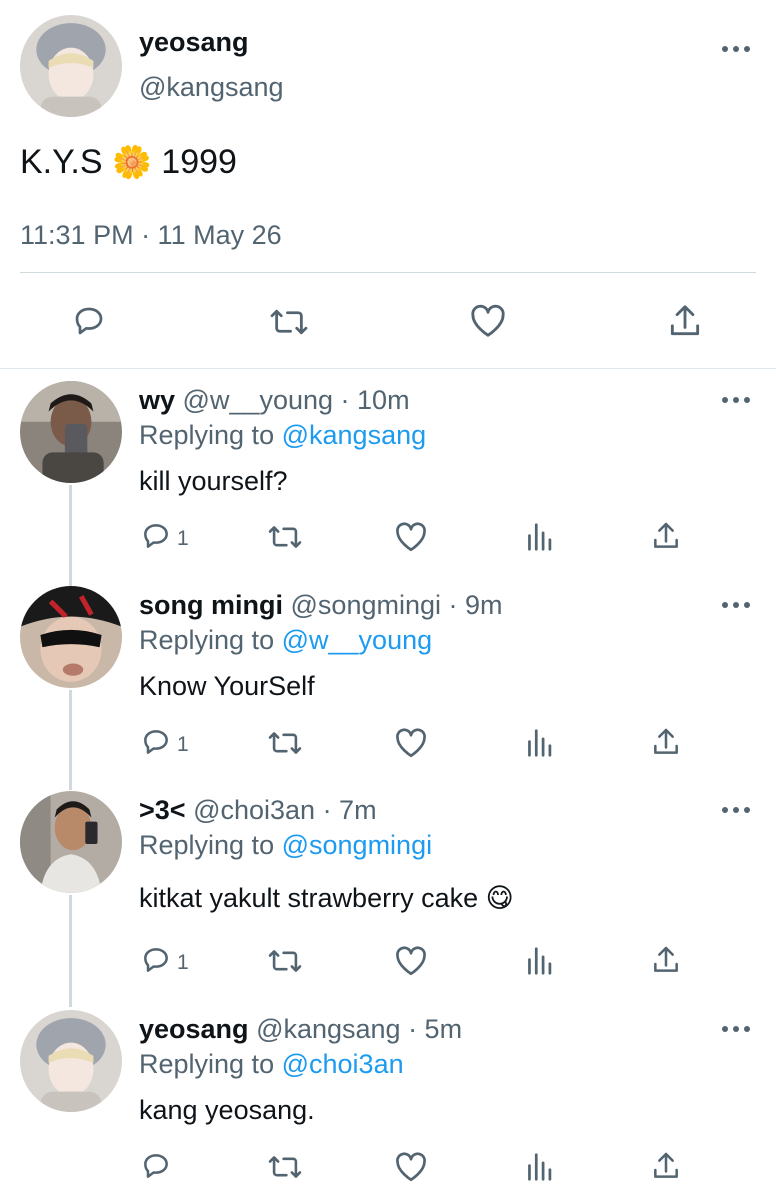  Describe the element at coordinates (357, 640) in the screenshot. I see `replying-to-link: @w__young` at that location.